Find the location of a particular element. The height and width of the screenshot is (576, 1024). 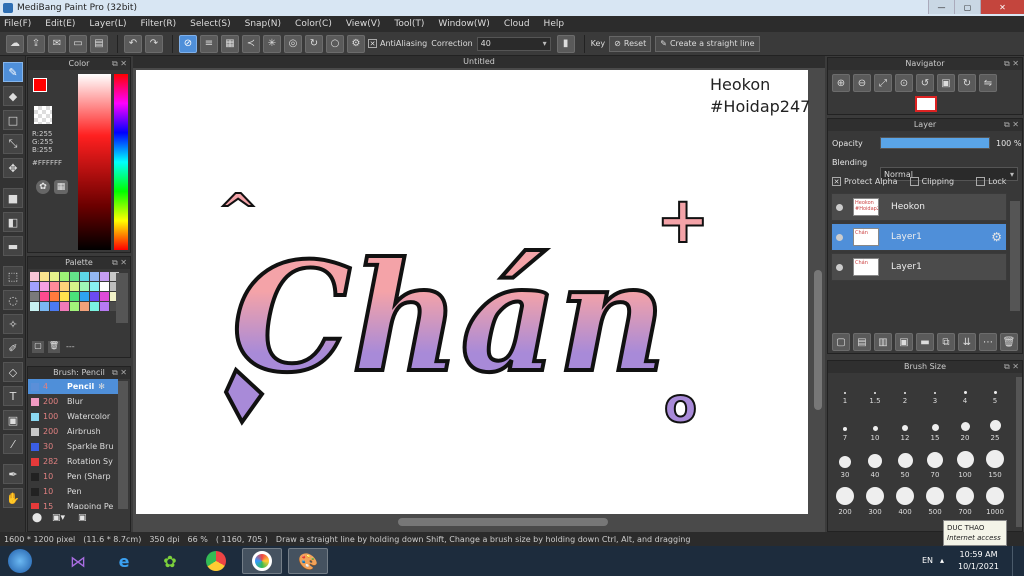

chrome-icon is located at coordinates (216, 561).